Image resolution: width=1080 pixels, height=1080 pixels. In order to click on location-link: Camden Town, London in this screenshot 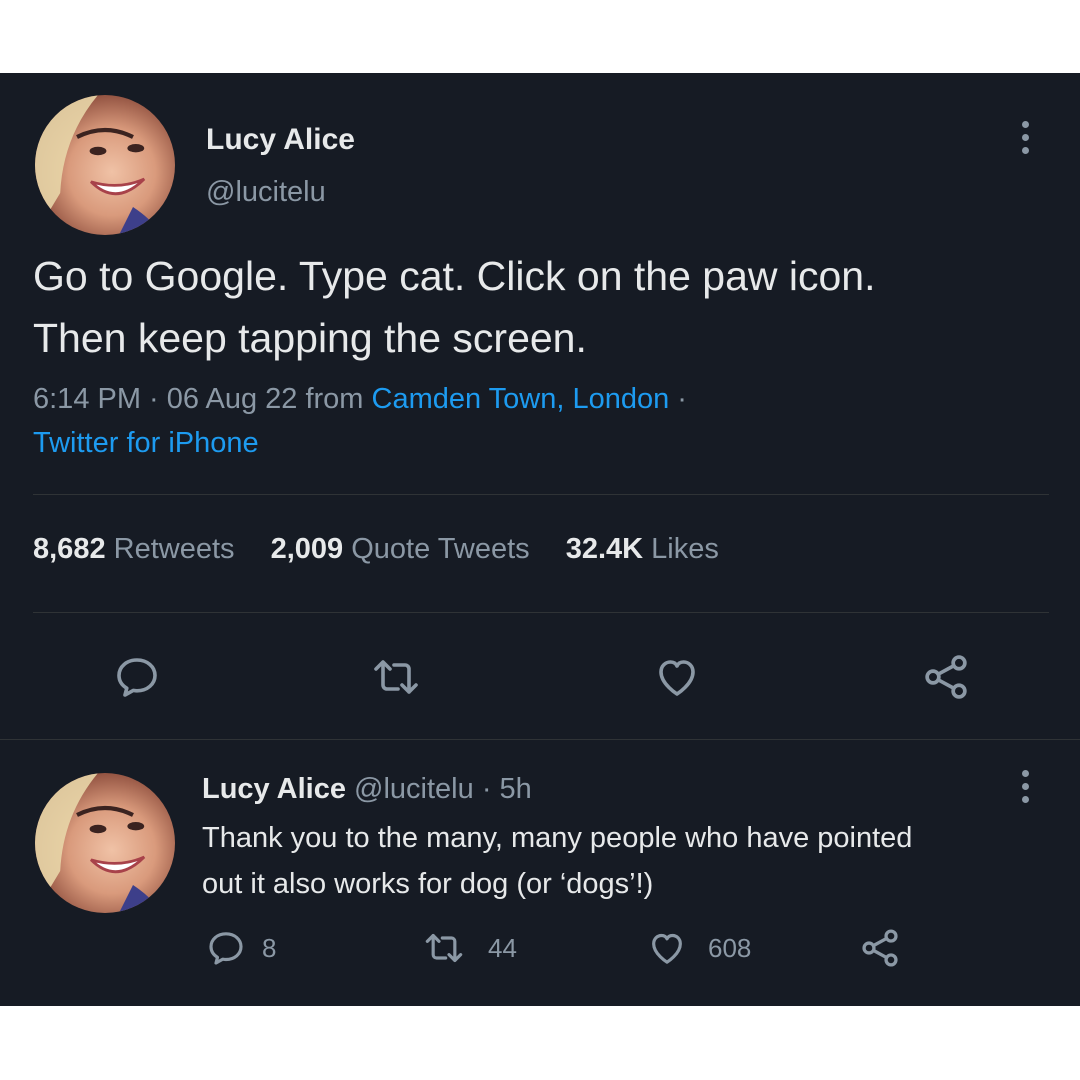, I will do `click(521, 399)`.